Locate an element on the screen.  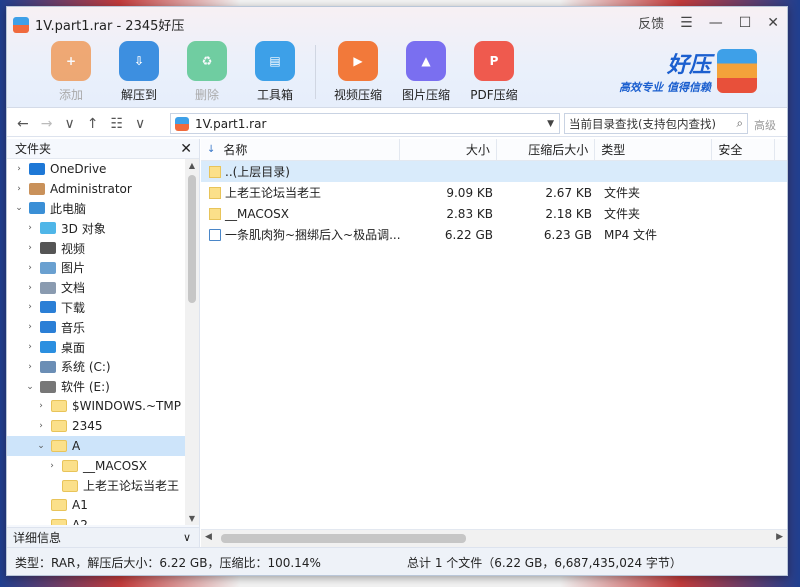
address-path: 1V.part1.rar ▼ is located at coordinates (365, 123).